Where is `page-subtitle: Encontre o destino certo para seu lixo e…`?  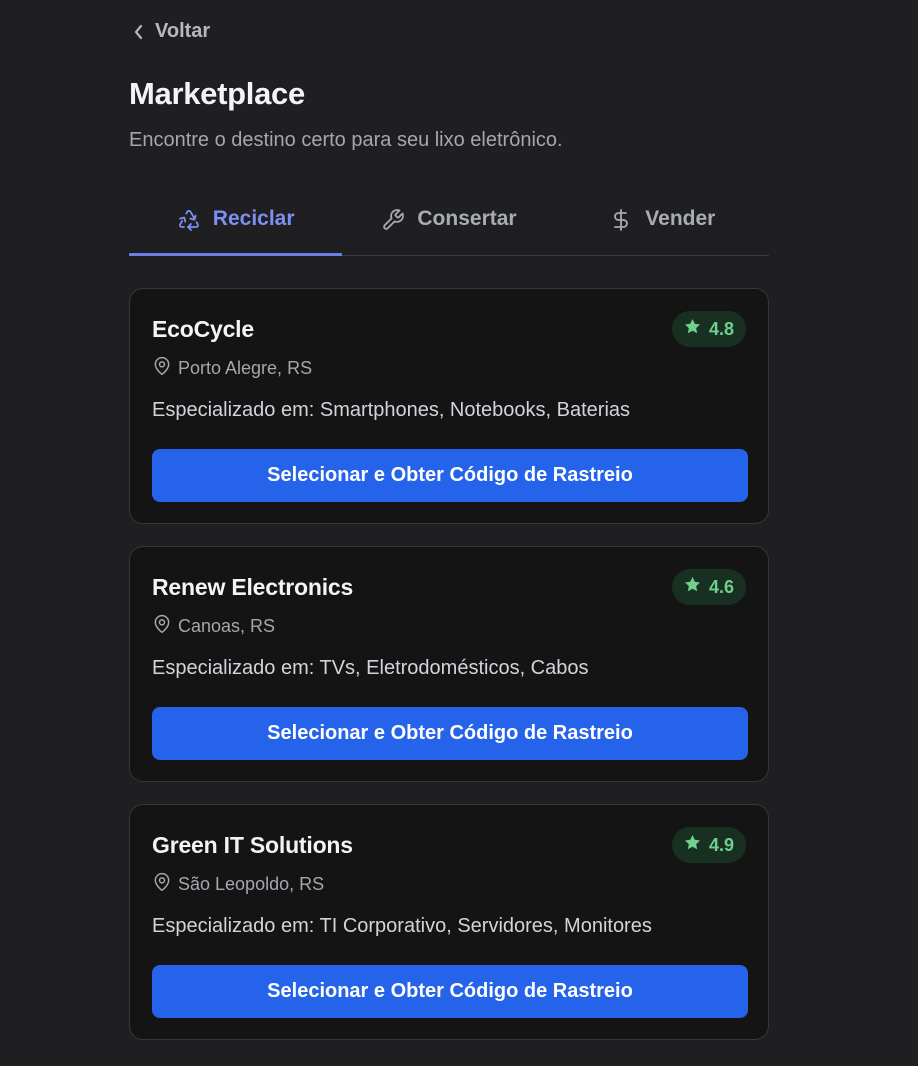
page-subtitle: Encontre o destino certo para seu lixo e… is located at coordinates (346, 140).